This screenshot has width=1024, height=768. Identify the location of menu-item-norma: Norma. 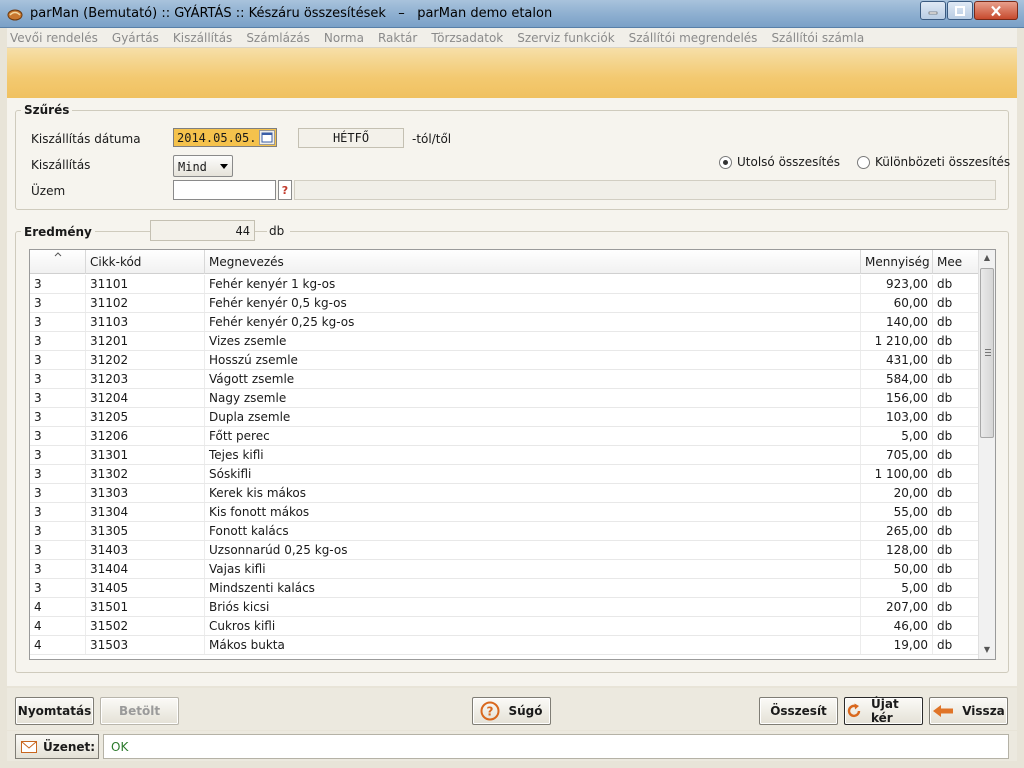
(344, 38).